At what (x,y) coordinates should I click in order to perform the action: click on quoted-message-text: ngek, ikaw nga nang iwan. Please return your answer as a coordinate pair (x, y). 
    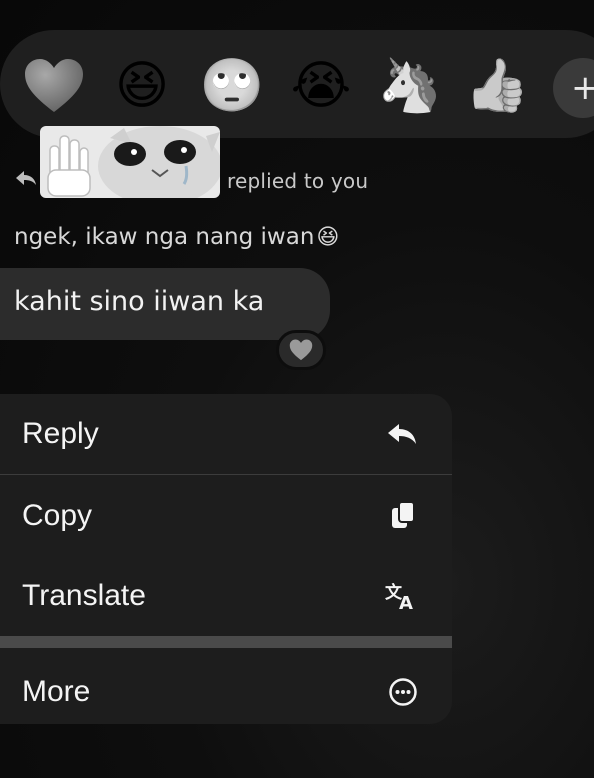
    Looking at the image, I should click on (164, 237).